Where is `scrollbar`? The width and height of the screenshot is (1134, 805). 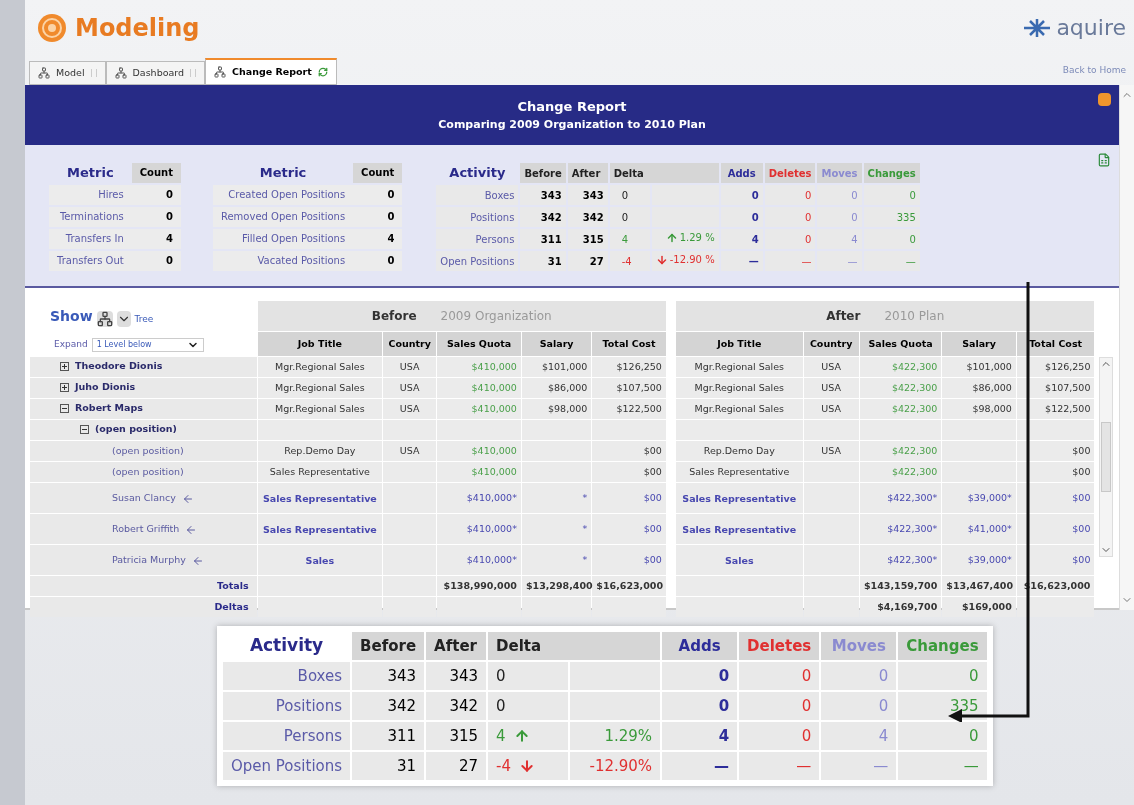
scrollbar is located at coordinates (1106, 457).